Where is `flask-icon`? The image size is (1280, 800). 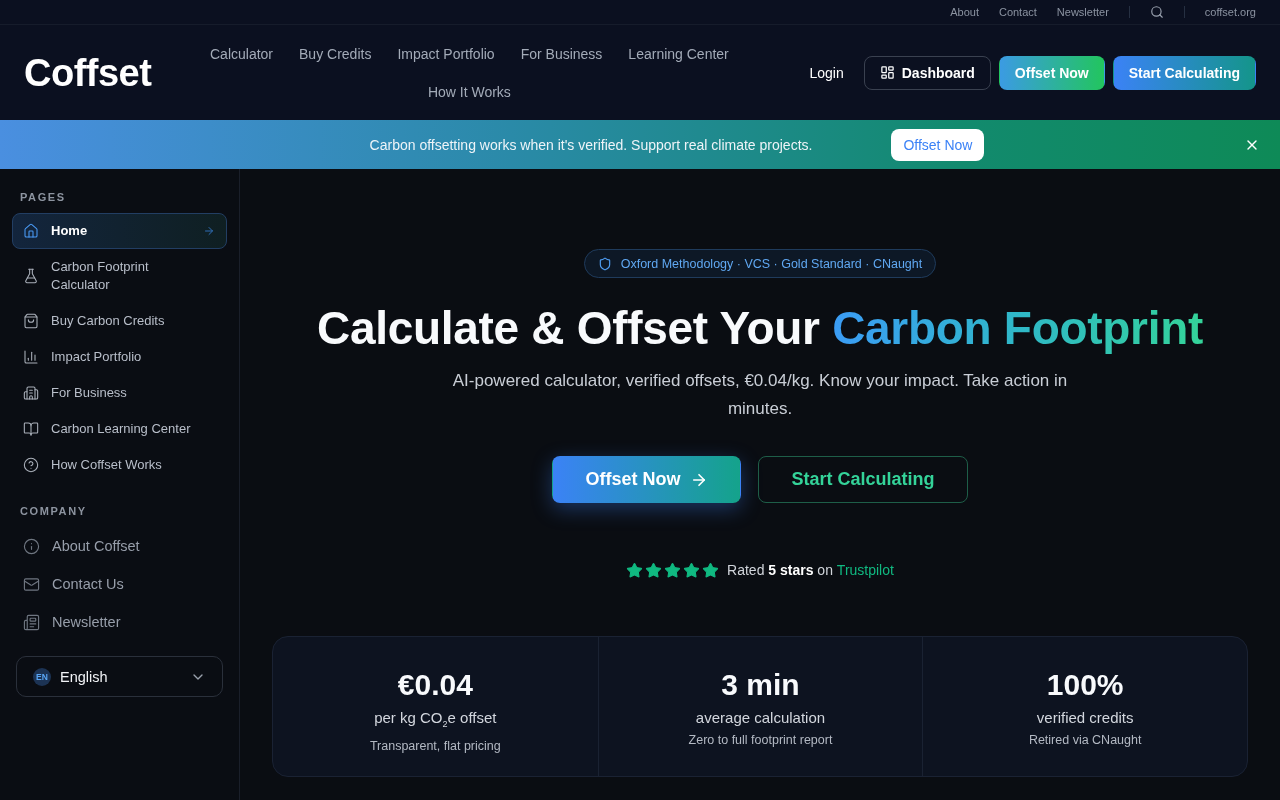
flask-icon is located at coordinates (31, 276).